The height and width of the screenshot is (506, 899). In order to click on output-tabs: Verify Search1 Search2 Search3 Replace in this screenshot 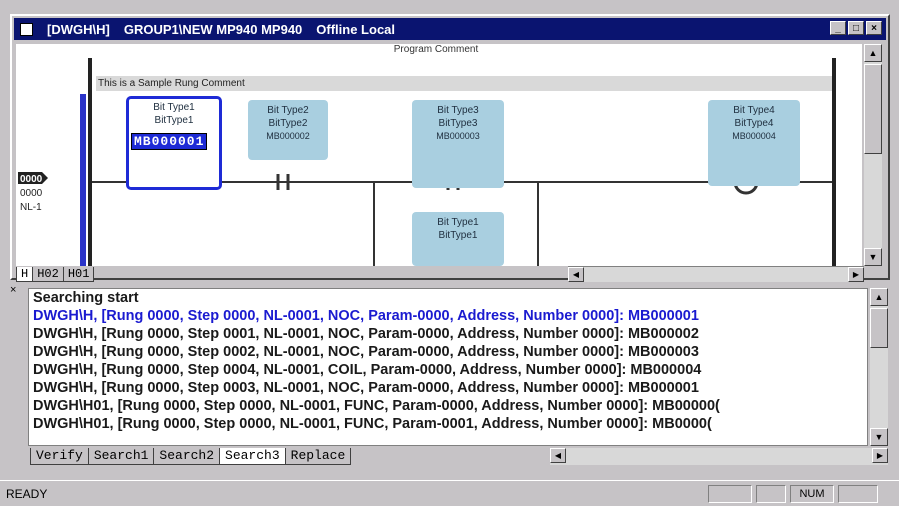, I will do `click(191, 457)`.